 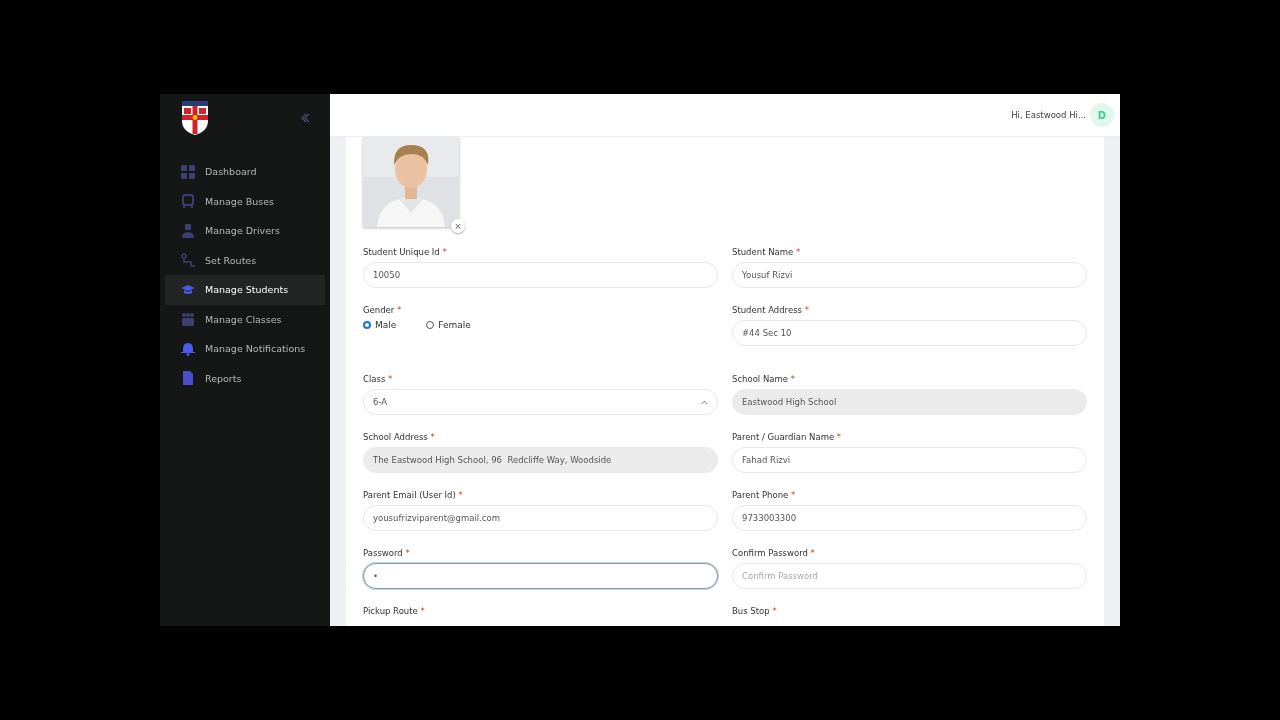 What do you see at coordinates (188, 230) in the screenshot?
I see `person-icon` at bounding box center [188, 230].